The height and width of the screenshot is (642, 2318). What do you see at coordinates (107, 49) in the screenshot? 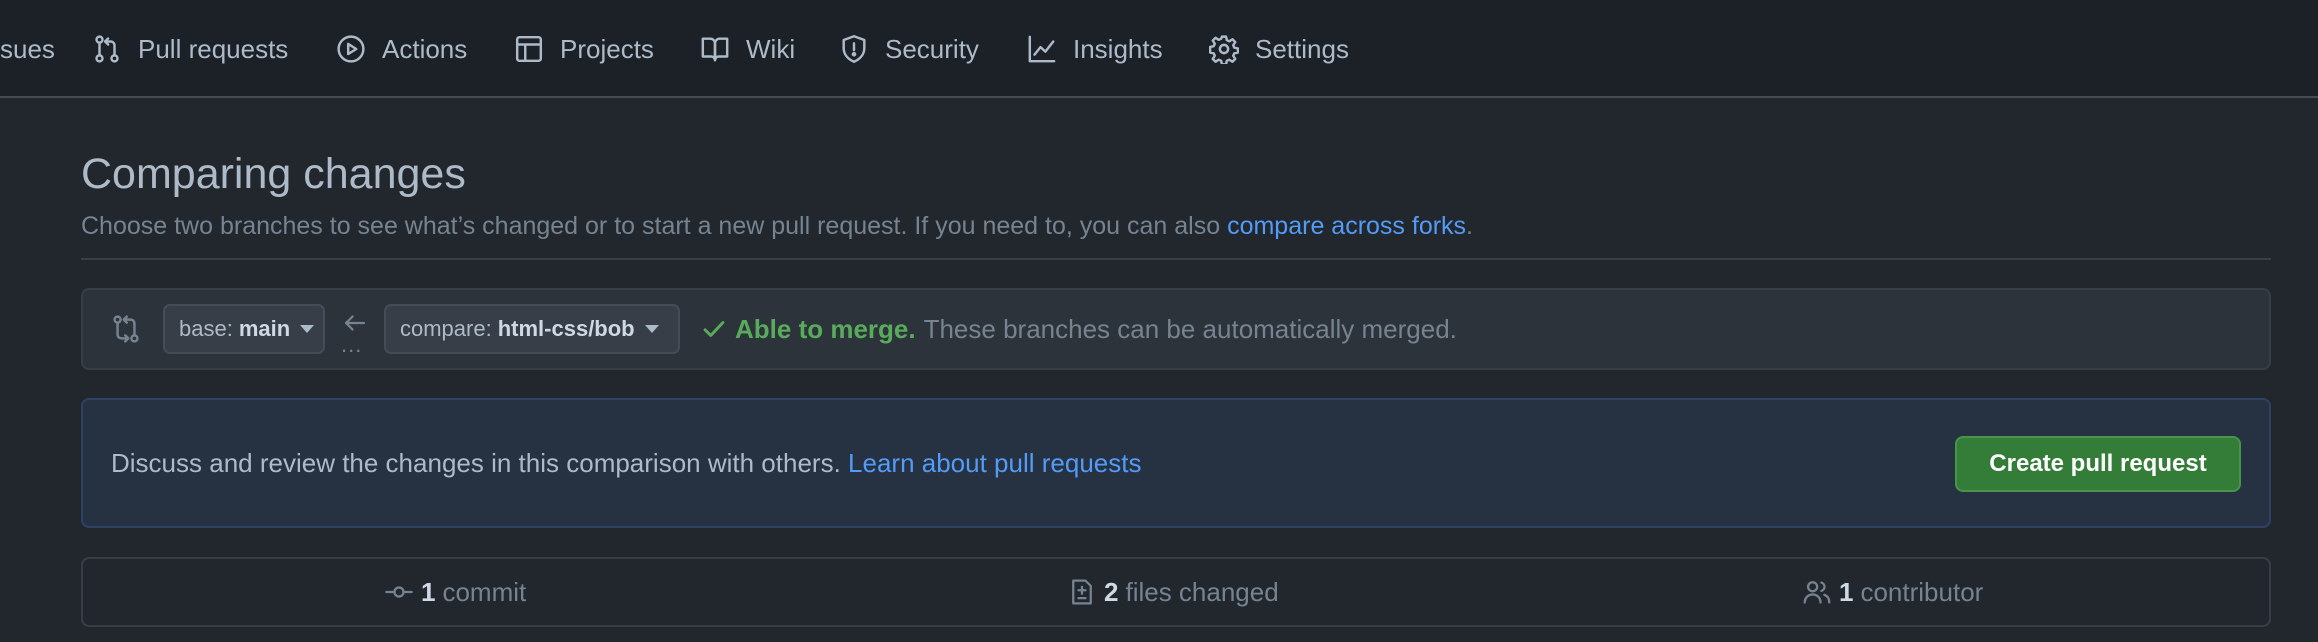
I see `pull-request-icon` at bounding box center [107, 49].